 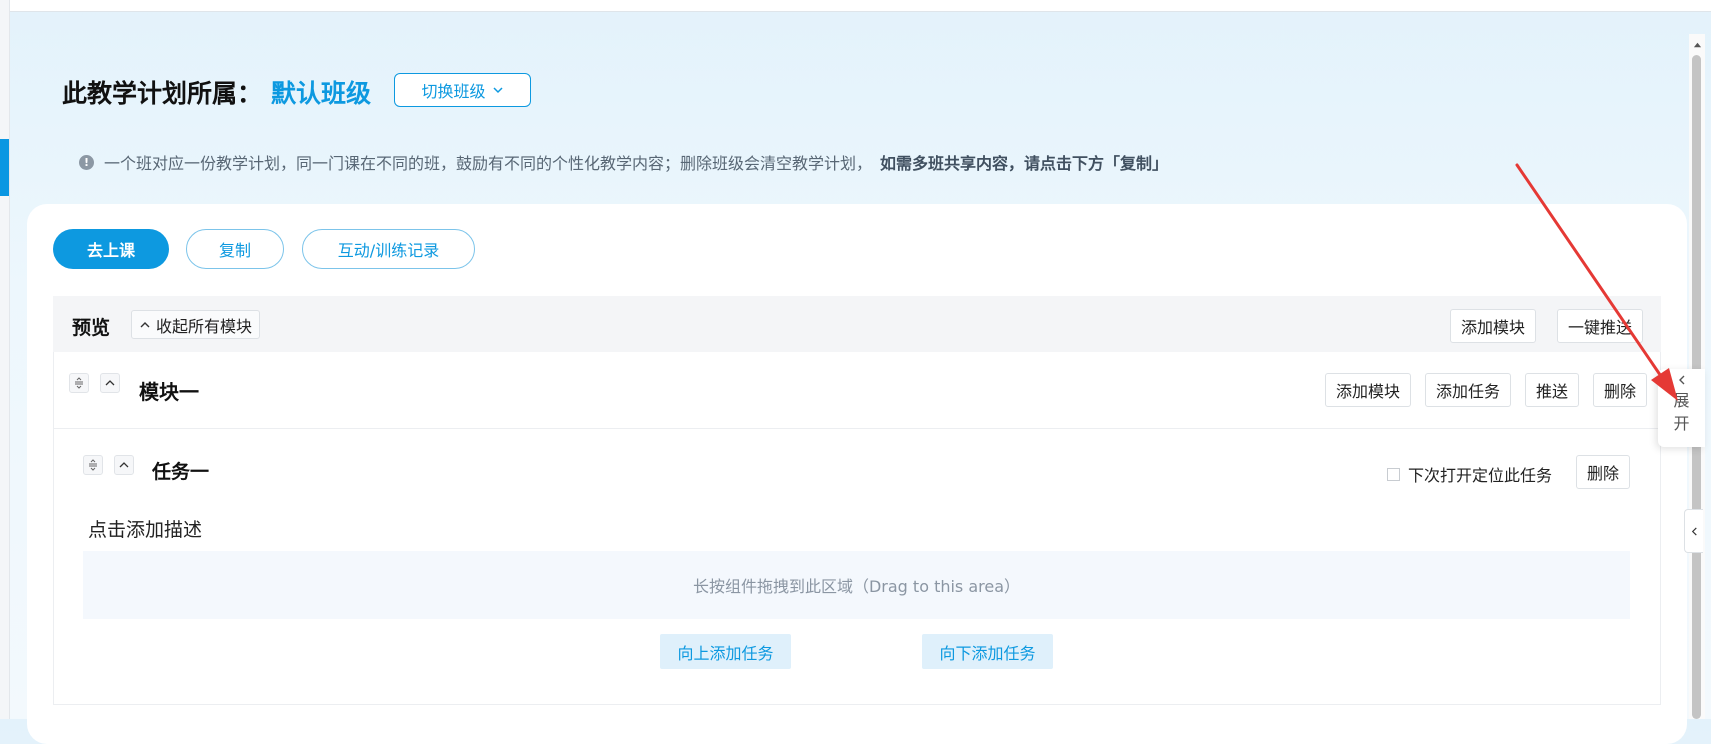 I want to click on preview-bar, so click(x=857, y=324).